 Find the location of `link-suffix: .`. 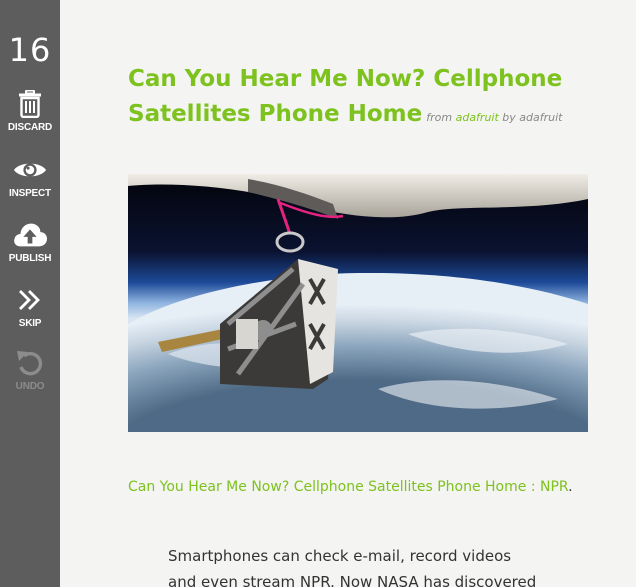

link-suffix: . is located at coordinates (570, 487).